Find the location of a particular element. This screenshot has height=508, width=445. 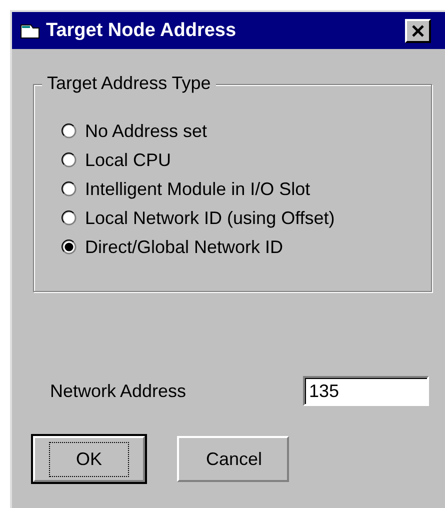

close-icon is located at coordinates (418, 30).